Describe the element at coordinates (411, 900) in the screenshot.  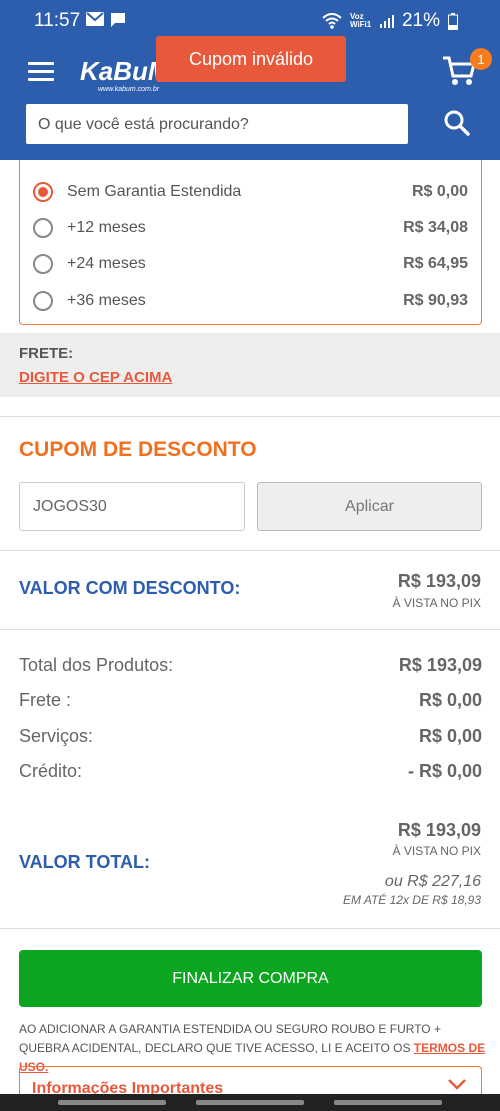
I see `installment-note: EM ATÉ 12x DE R$ 18,93` at that location.